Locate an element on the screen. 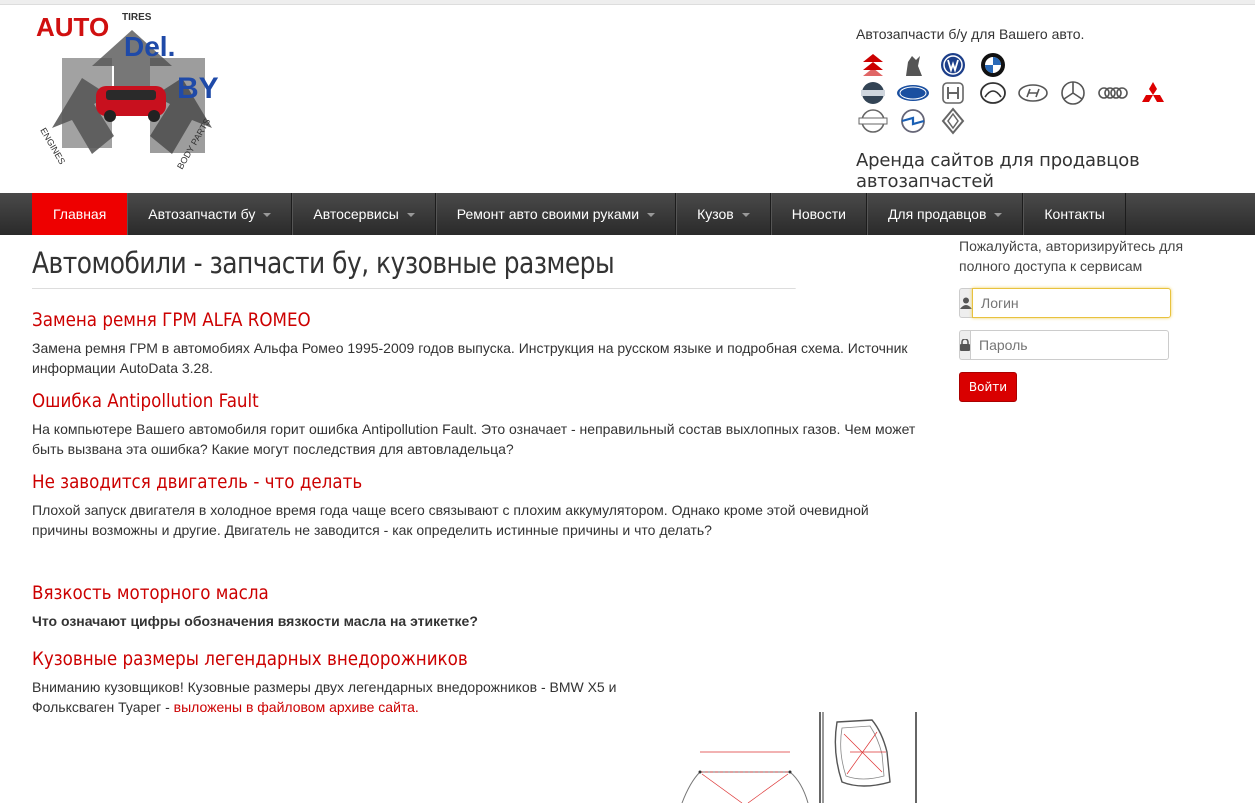 This screenshot has width=1255, height=808. nav-item-home: Главная is located at coordinates (80, 214).